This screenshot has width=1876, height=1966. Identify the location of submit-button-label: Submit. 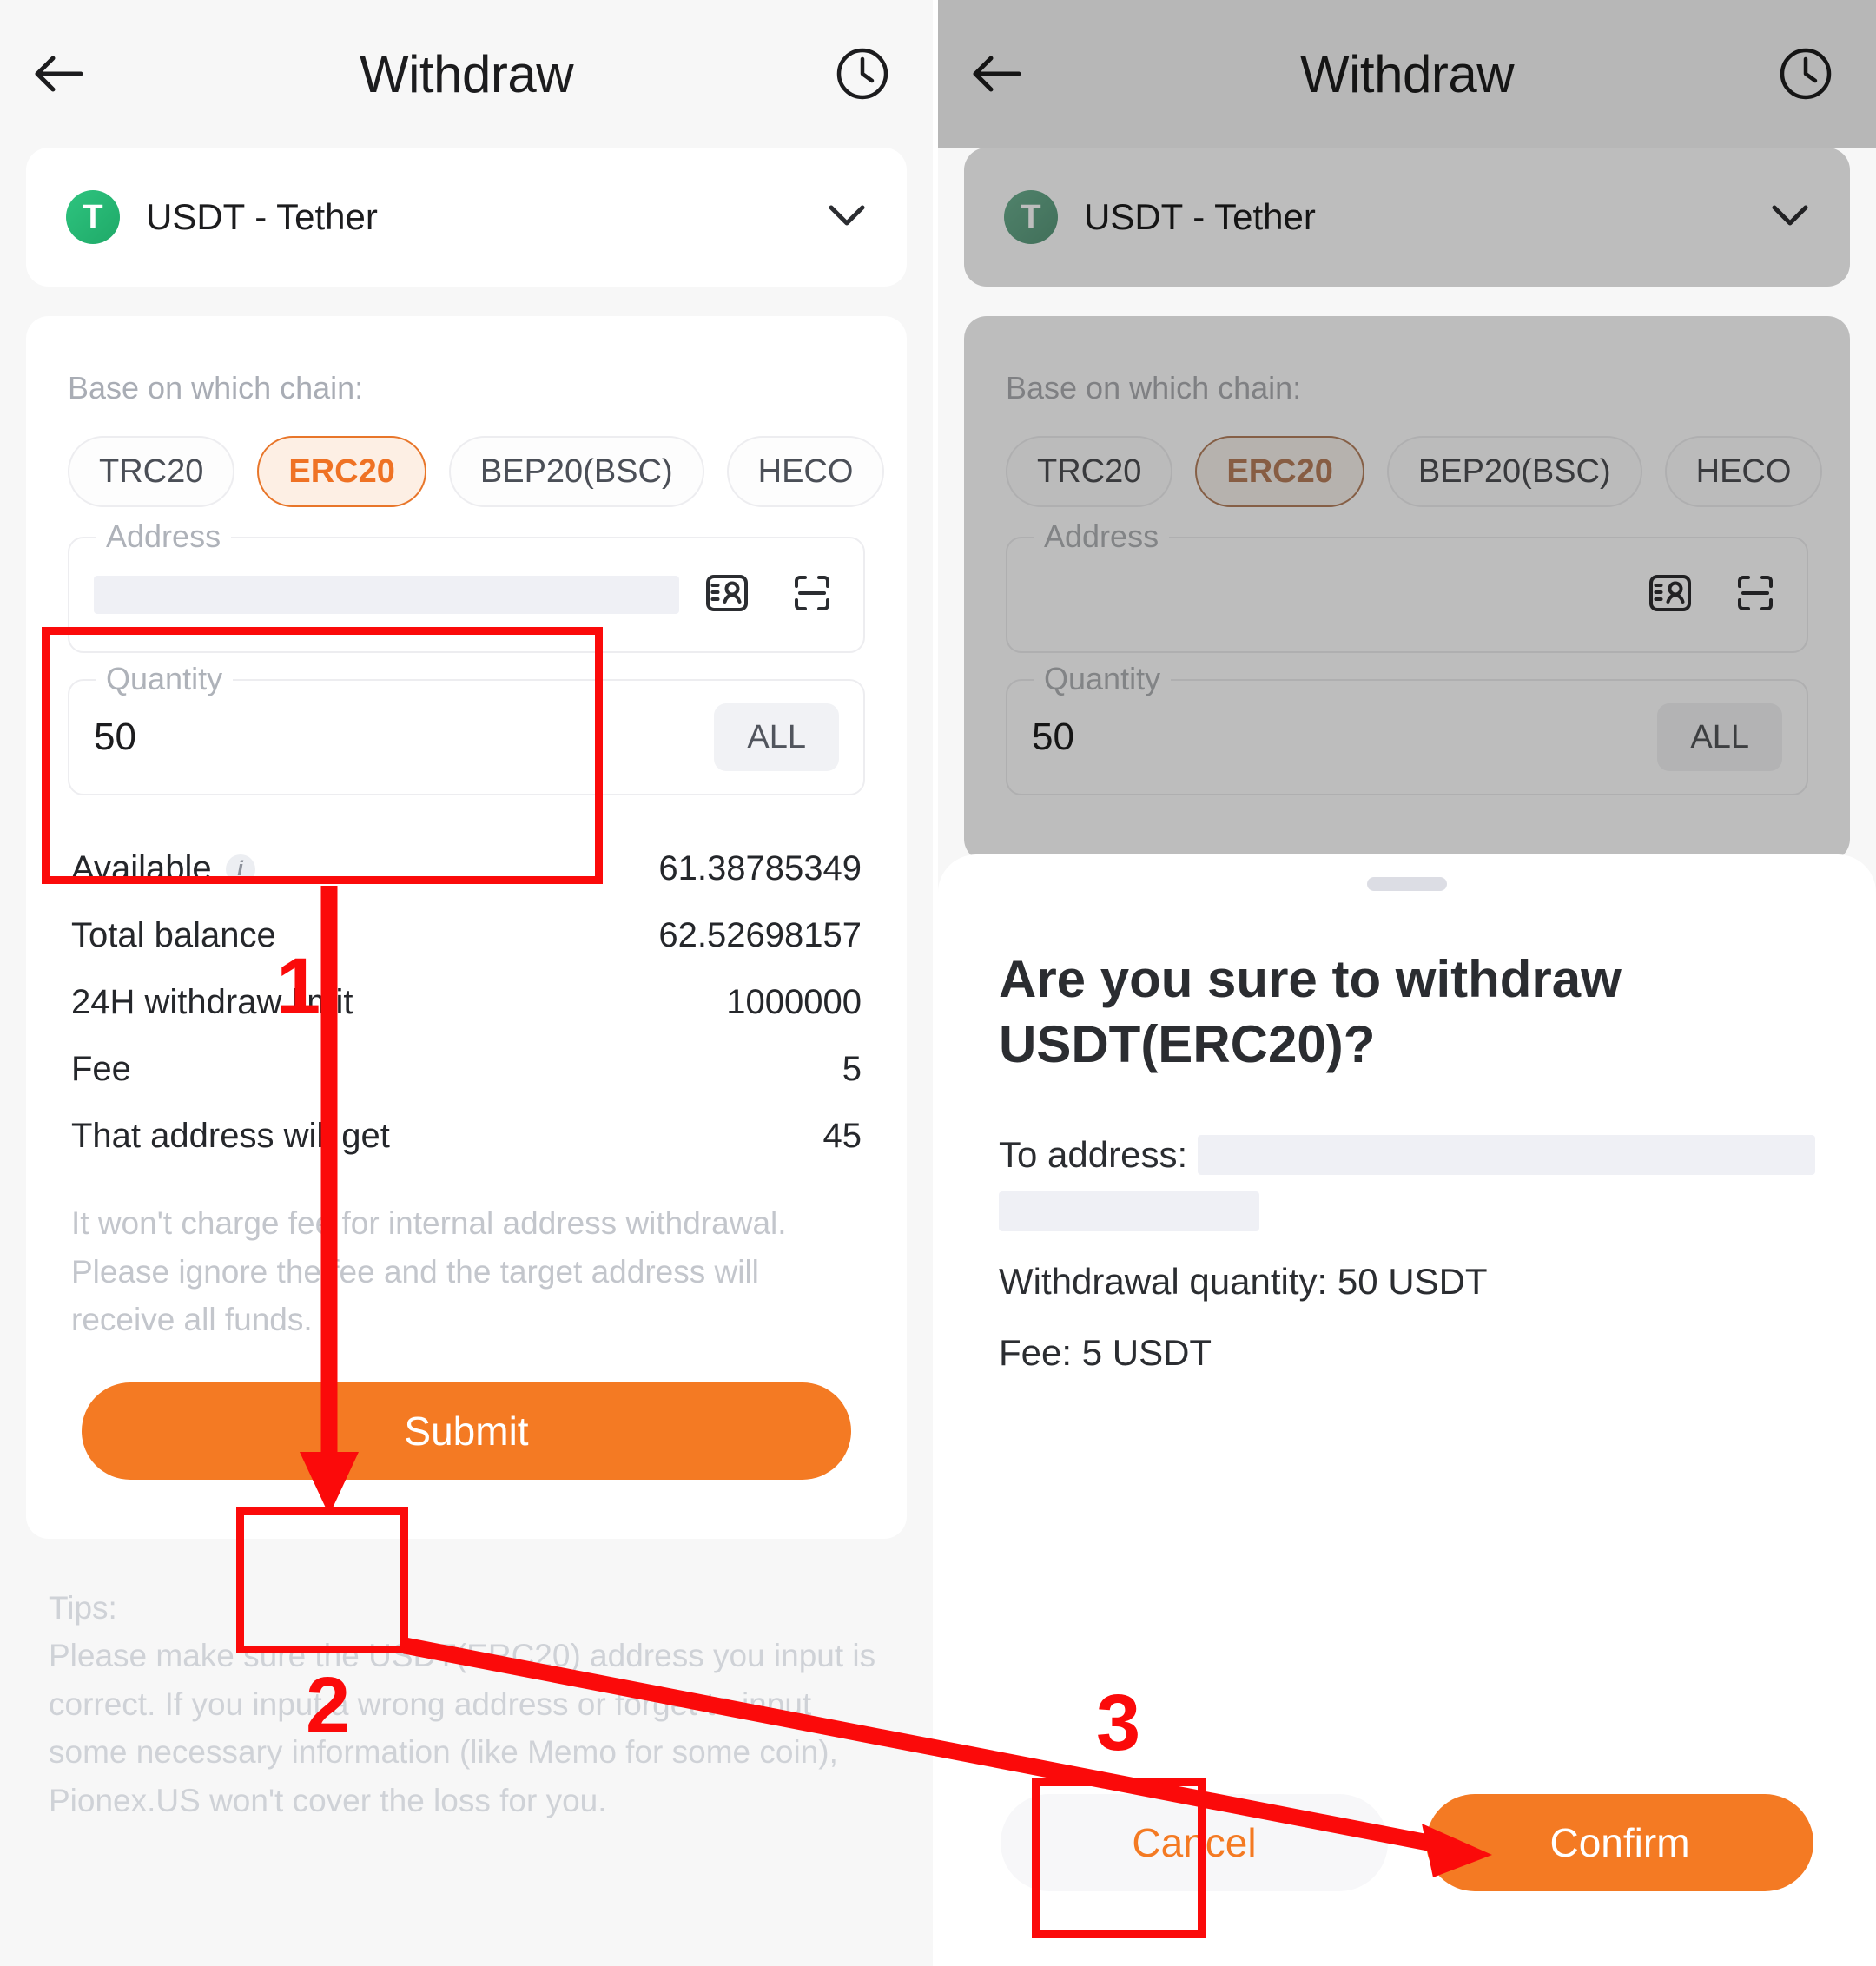
(466, 1431).